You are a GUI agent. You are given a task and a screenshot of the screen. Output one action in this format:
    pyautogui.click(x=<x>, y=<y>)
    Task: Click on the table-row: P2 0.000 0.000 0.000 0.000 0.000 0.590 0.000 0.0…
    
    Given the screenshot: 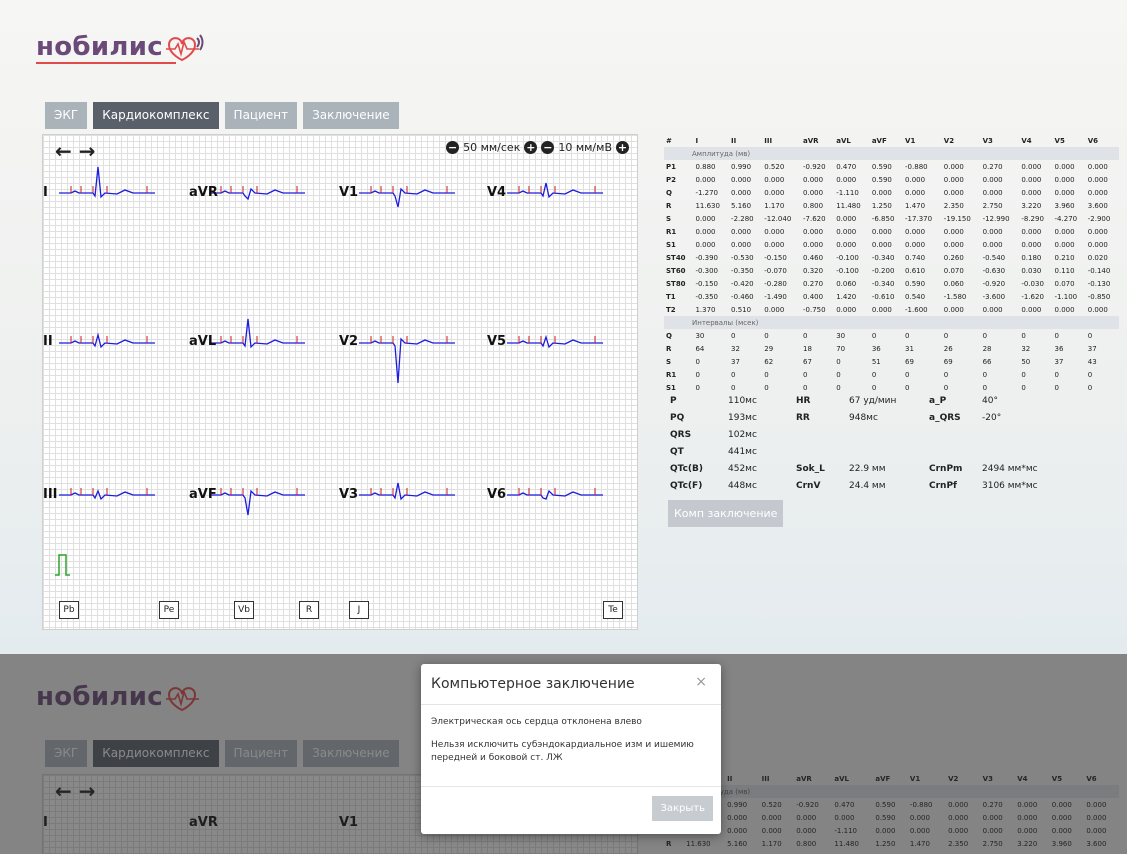 What is the action you would take?
    pyautogui.click(x=891, y=179)
    